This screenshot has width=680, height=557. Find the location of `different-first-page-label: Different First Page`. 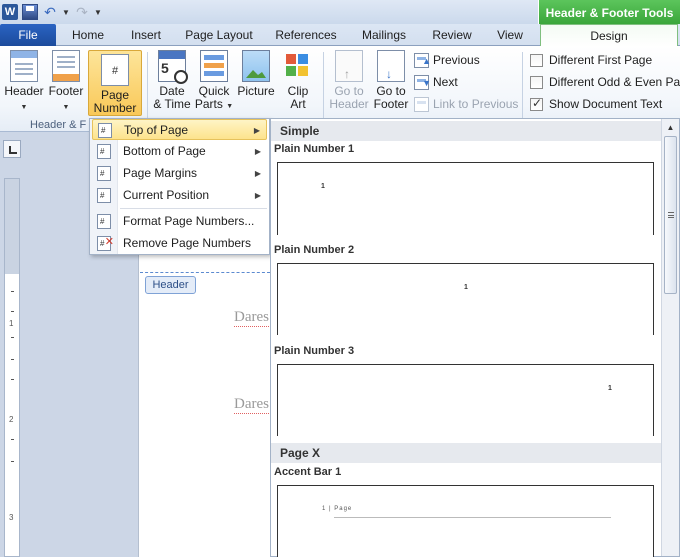

different-first-page-label: Different First Page is located at coordinates (601, 60).